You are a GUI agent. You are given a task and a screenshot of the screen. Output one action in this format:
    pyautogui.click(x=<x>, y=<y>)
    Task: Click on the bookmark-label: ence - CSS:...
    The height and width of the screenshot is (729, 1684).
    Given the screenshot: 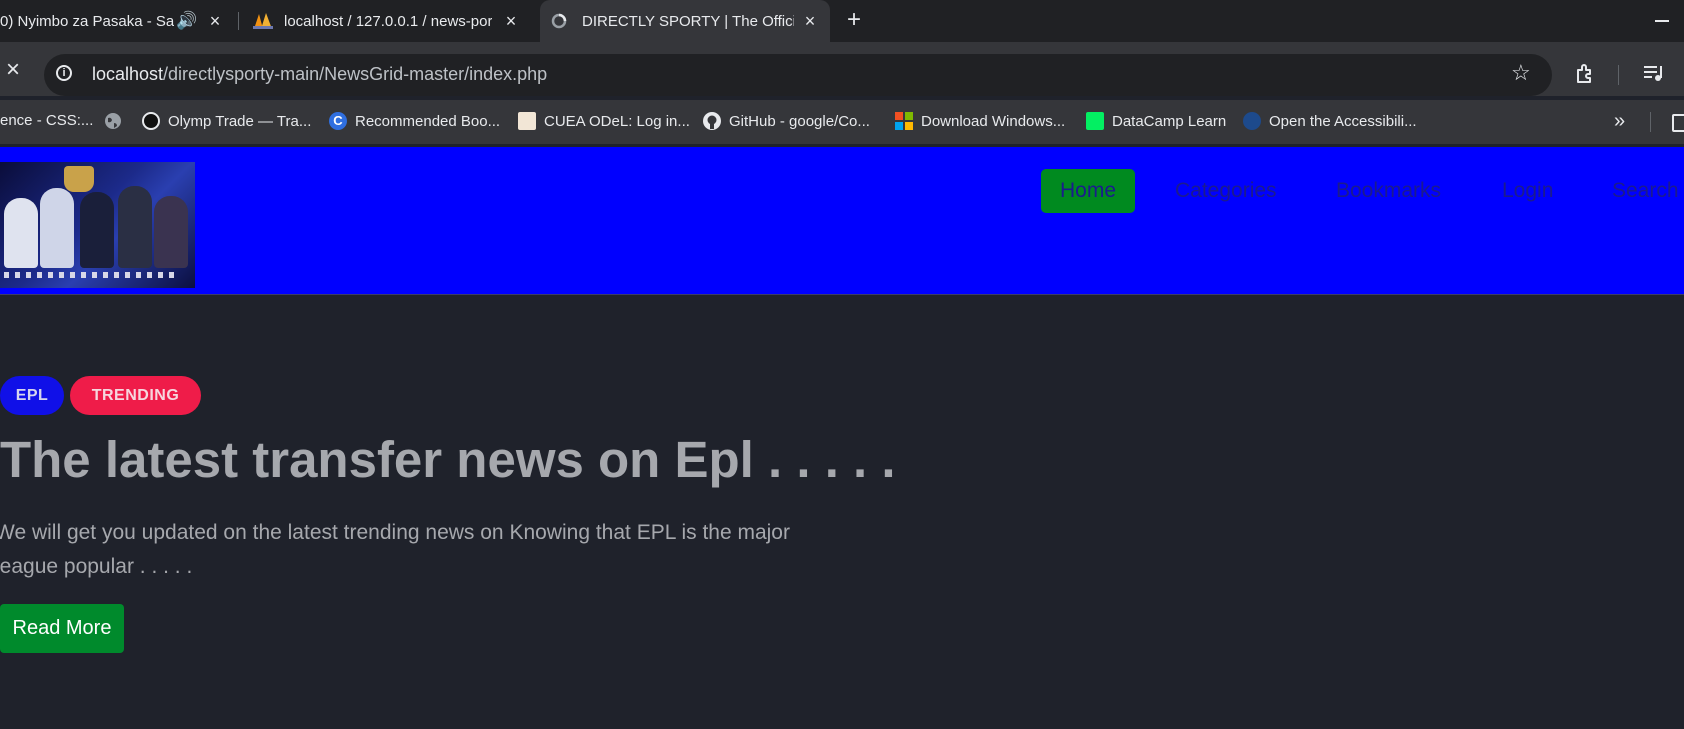 What is the action you would take?
    pyautogui.click(x=47, y=120)
    